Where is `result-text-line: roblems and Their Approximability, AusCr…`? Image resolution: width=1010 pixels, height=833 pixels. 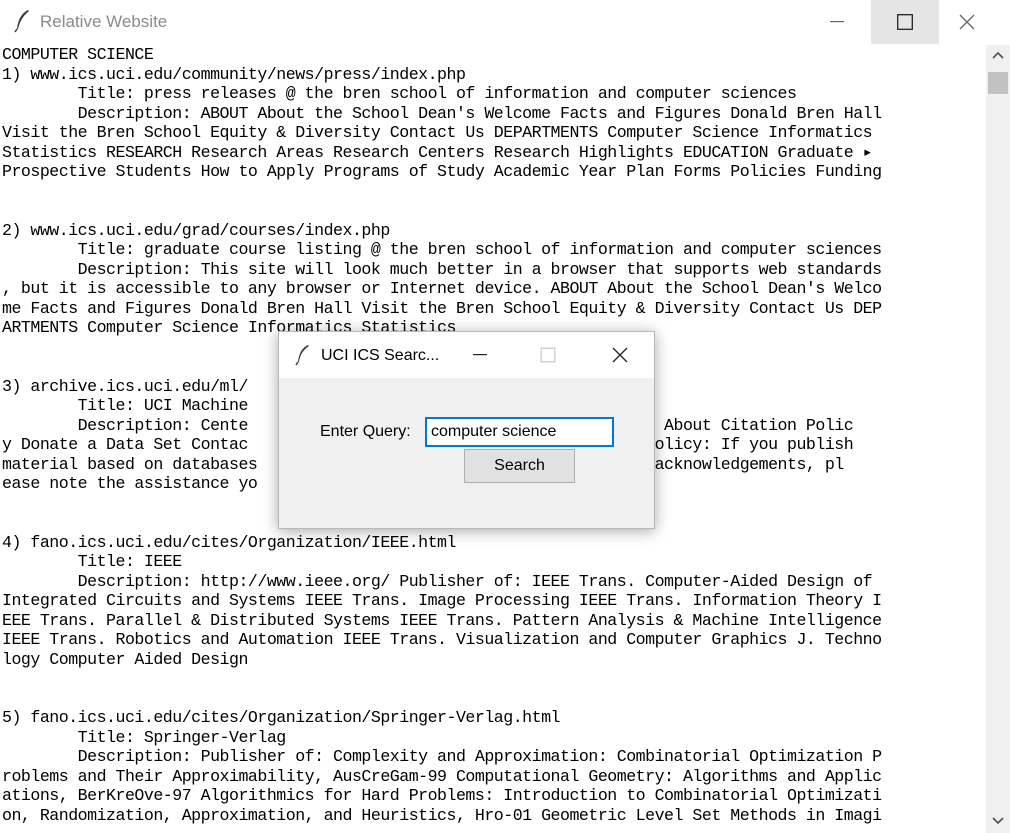
result-text-line: roblems and Their Approximability, AusCr… is located at coordinates (442, 776).